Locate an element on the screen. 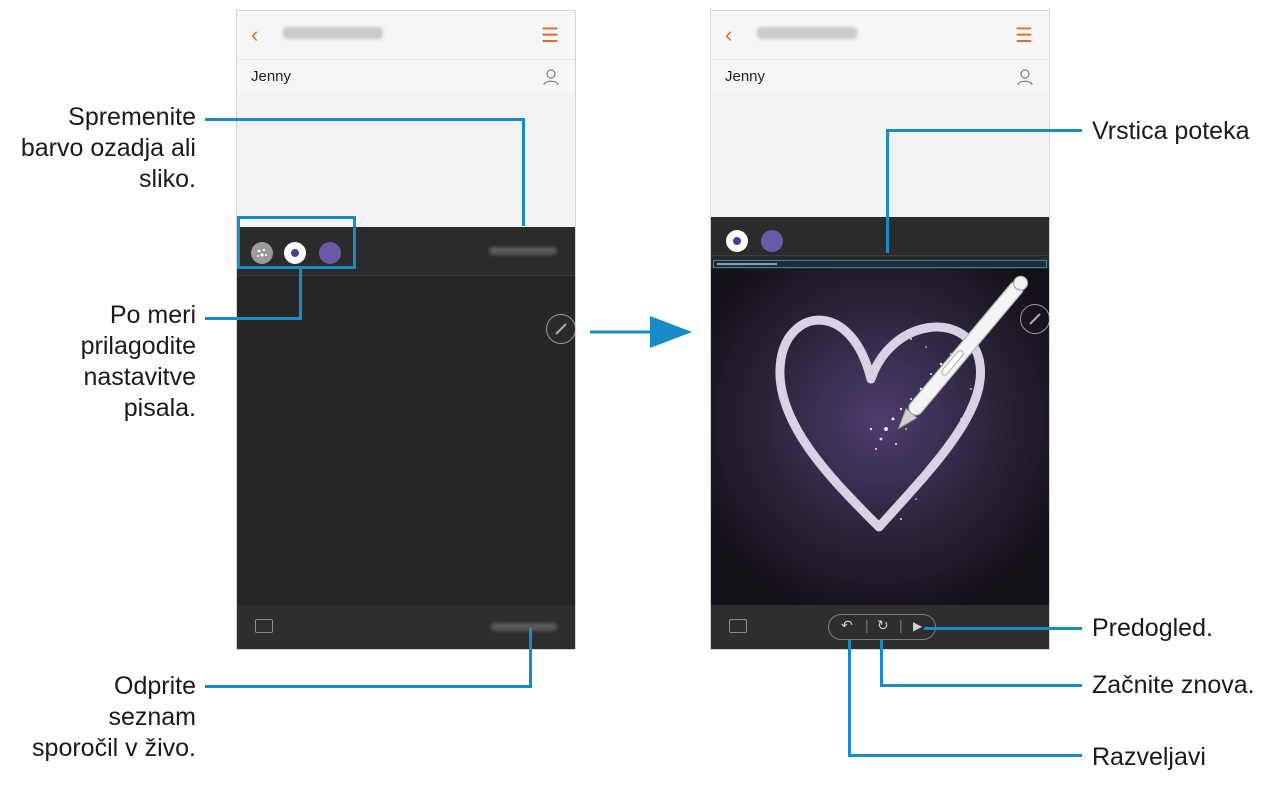 The image size is (1276, 787). undo-icon: ↶ is located at coordinates (847, 625).